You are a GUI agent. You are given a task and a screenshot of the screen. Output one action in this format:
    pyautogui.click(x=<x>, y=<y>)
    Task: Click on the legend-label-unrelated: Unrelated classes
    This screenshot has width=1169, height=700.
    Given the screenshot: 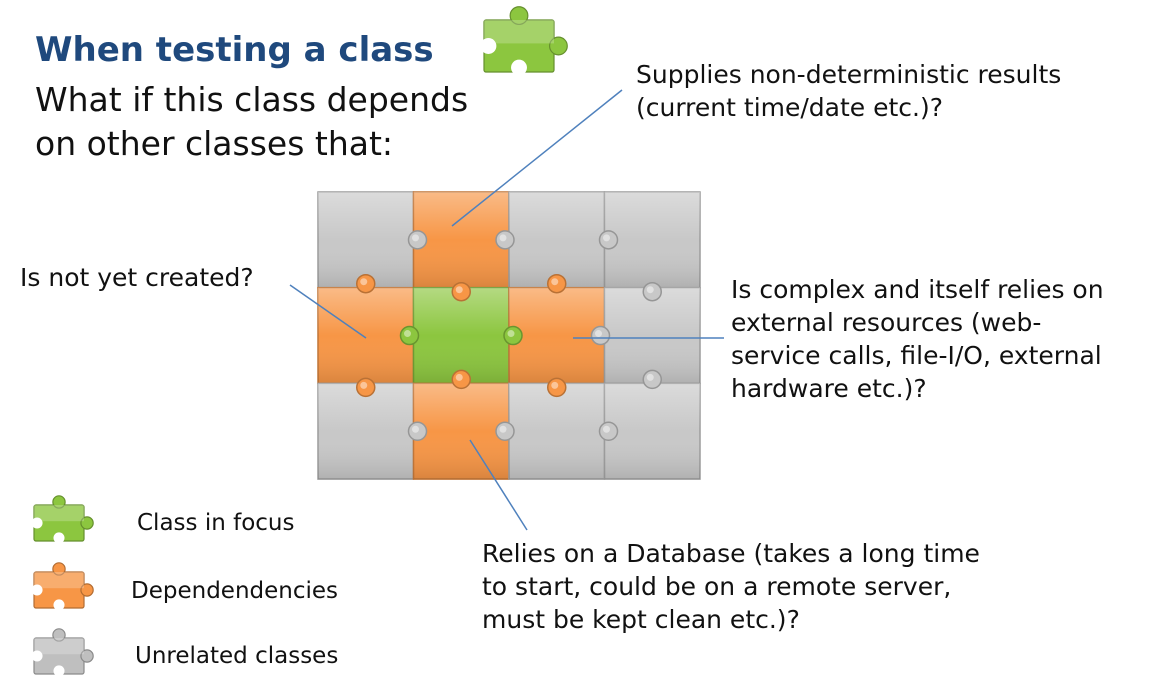 What is the action you would take?
    pyautogui.click(x=237, y=656)
    